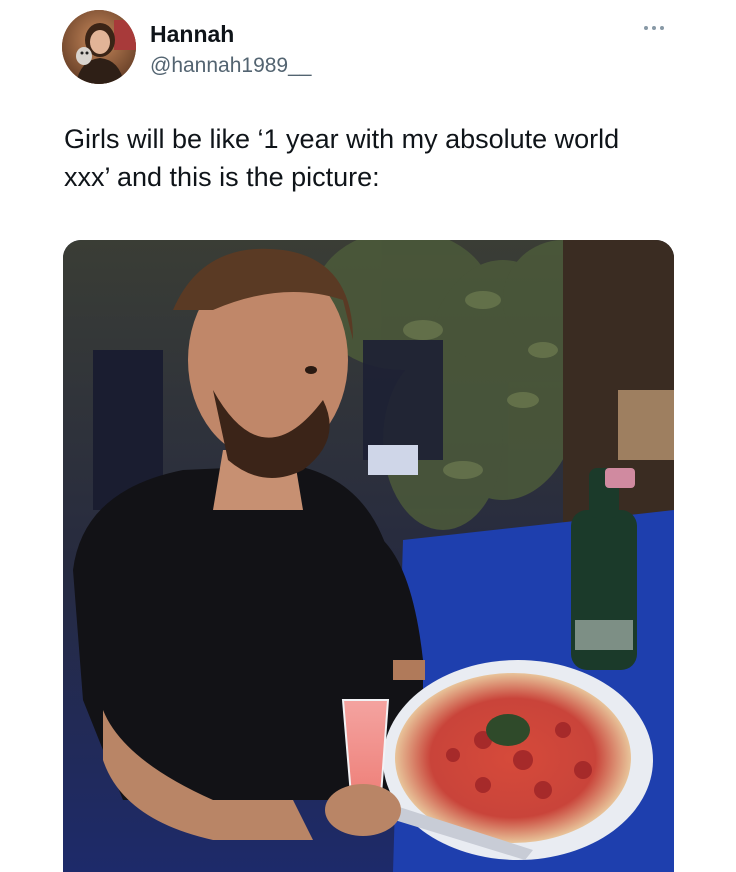 The width and height of the screenshot is (736, 872). I want to click on display-name: Hannah, so click(192, 34).